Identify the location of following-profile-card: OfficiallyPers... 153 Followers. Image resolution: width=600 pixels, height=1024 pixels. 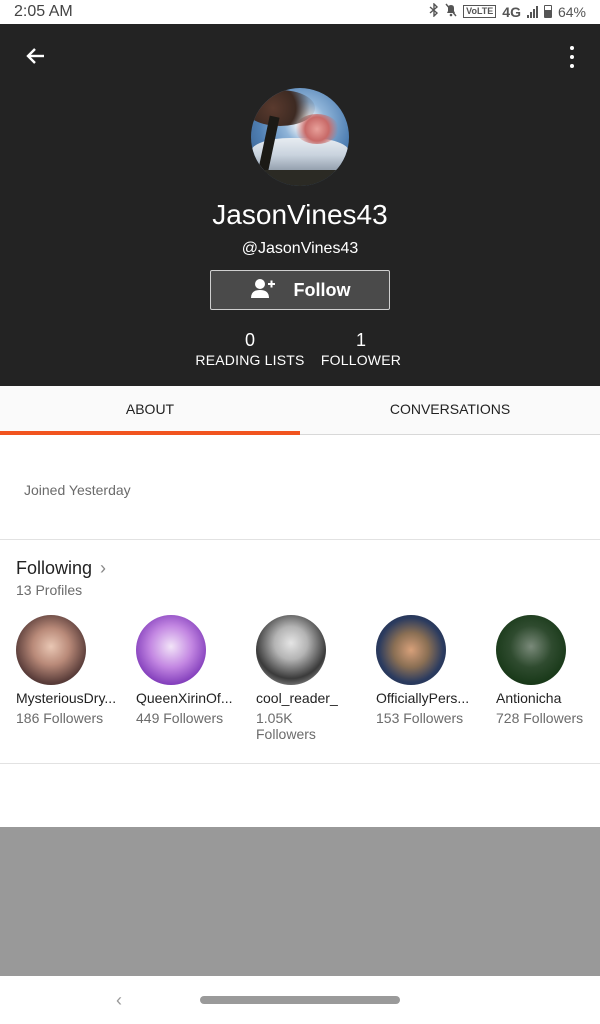
(434, 670).